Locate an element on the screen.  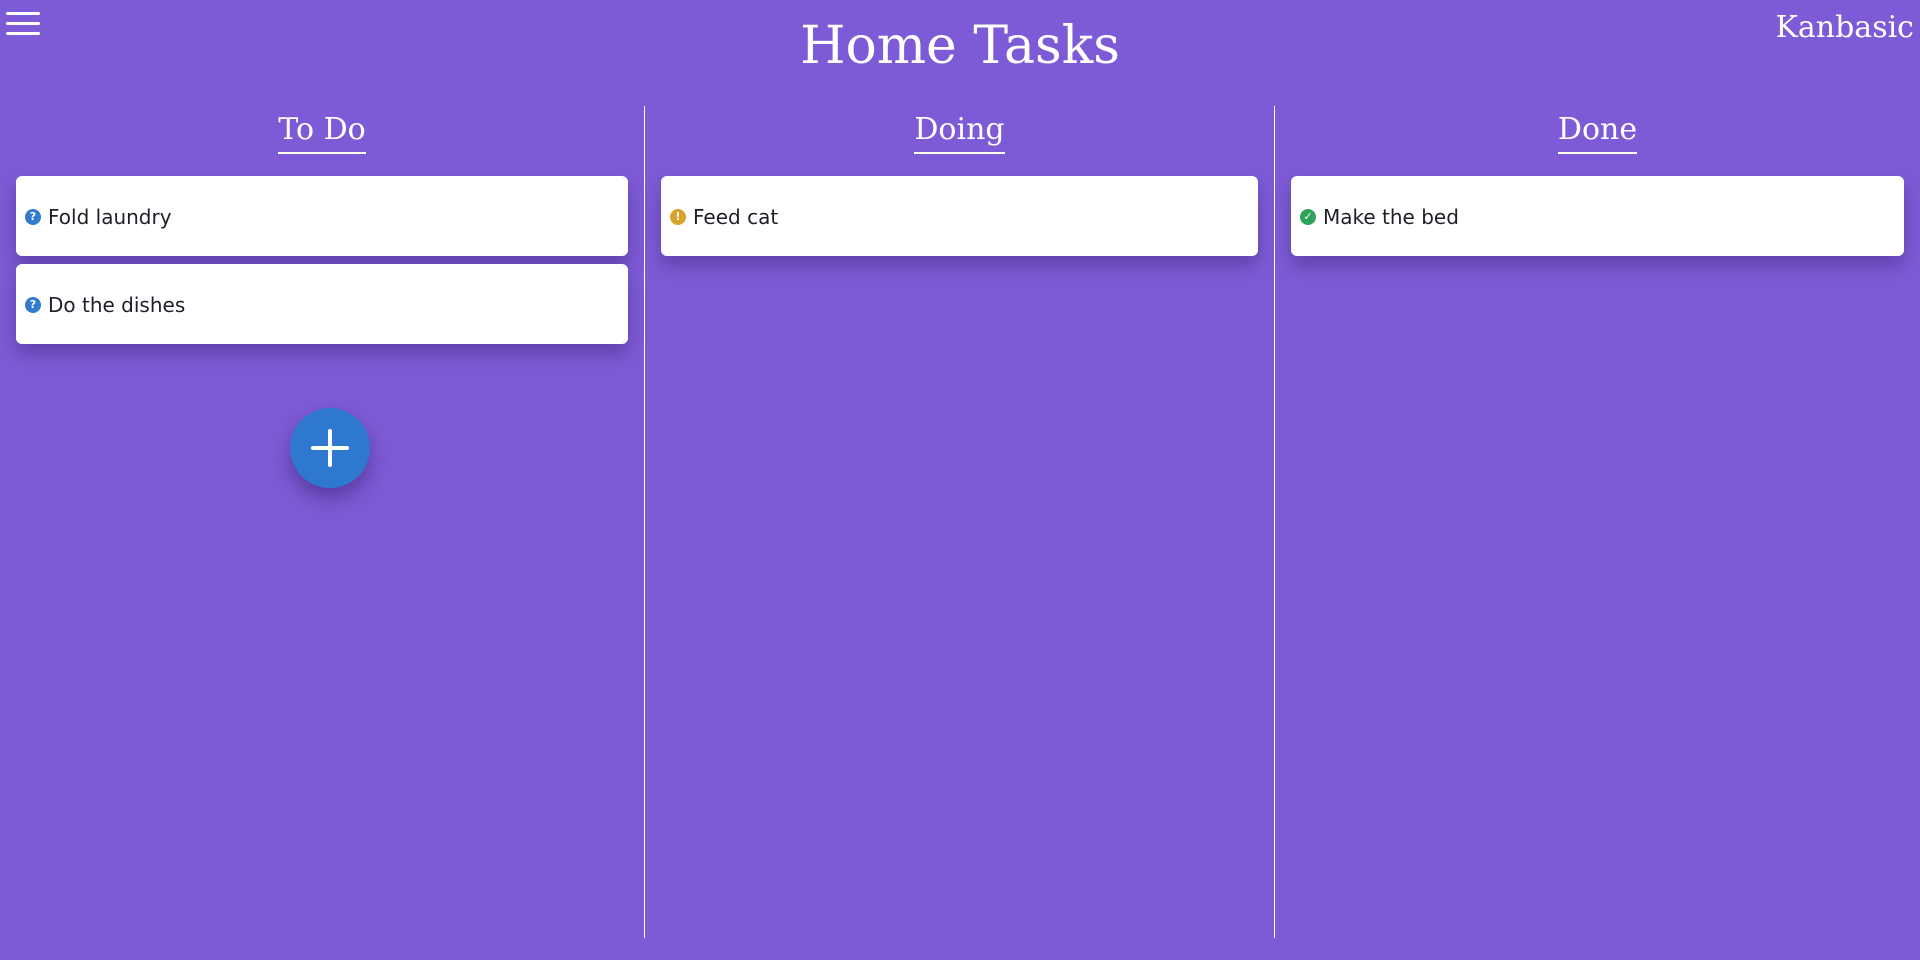
task-card-fold-laundry: ? Fold laundry is located at coordinates (322, 216).